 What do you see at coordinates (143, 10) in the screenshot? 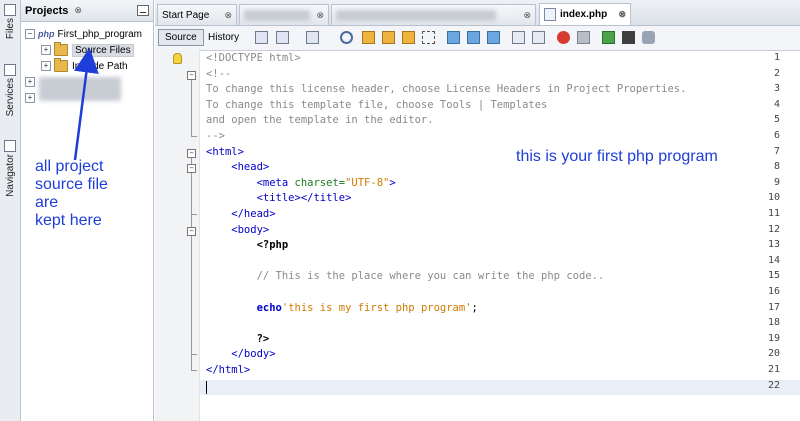
I see `minimize-button` at bounding box center [143, 10].